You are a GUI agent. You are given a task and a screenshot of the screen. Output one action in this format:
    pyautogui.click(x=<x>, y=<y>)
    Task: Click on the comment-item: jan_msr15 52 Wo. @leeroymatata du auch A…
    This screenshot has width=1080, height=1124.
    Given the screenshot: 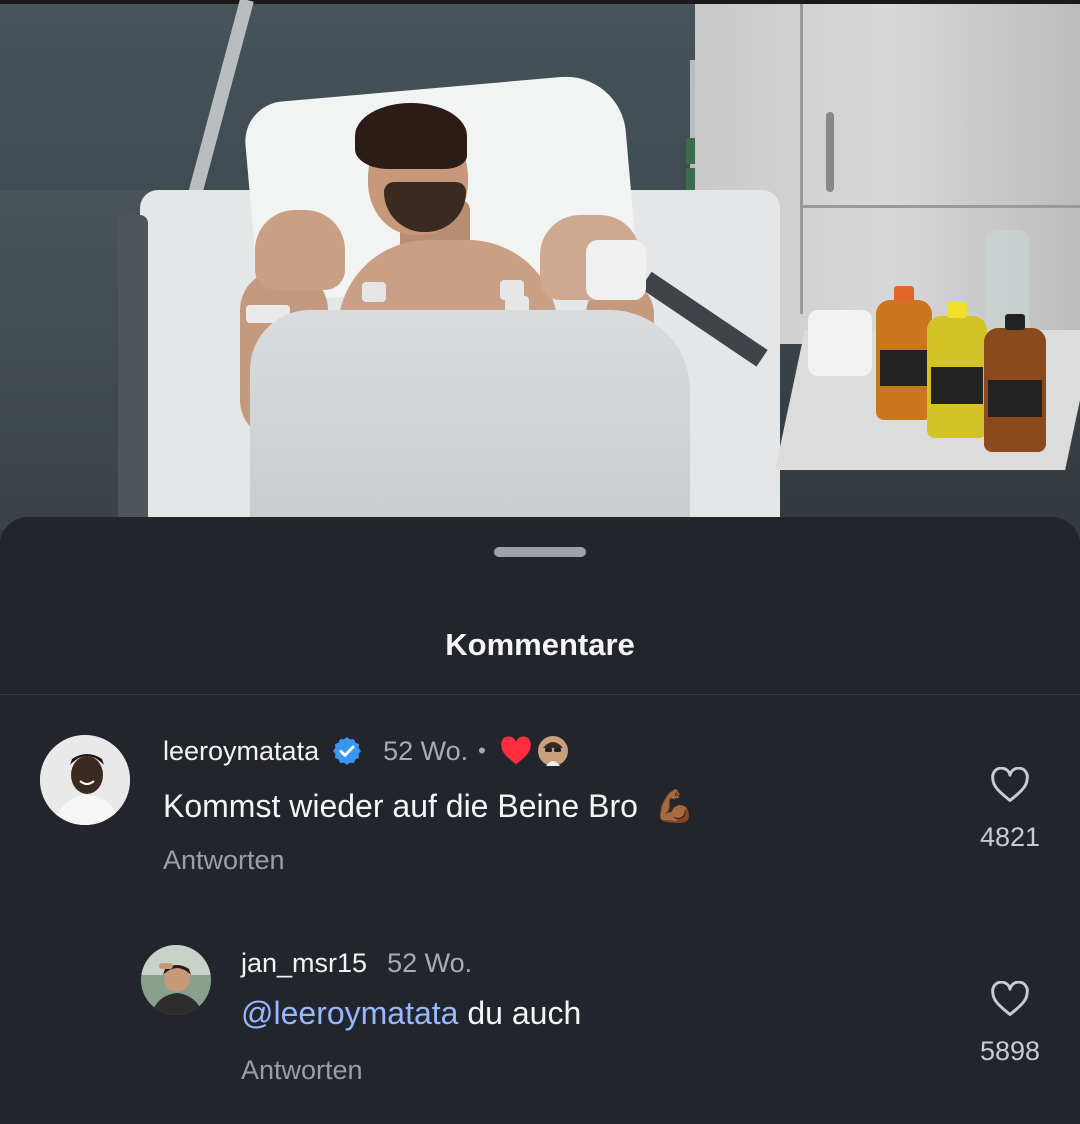 What is the action you would take?
    pyautogui.click(x=540, y=1025)
    